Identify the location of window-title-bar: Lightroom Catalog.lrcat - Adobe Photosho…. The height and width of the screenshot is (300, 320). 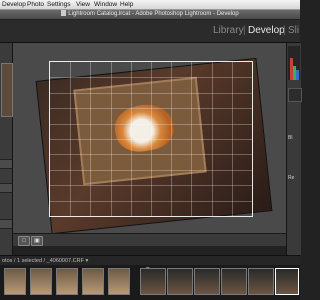
(150, 15).